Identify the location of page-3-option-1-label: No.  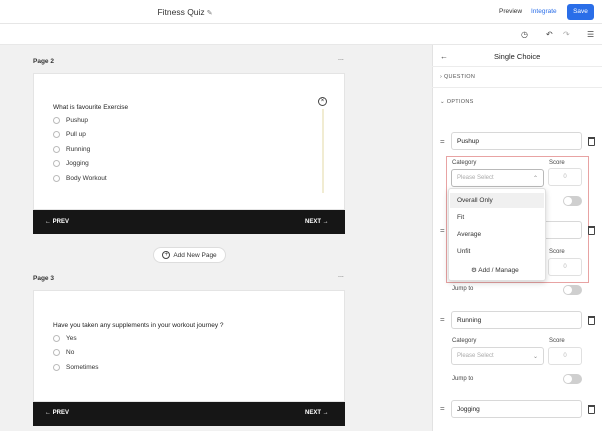
(70, 352).